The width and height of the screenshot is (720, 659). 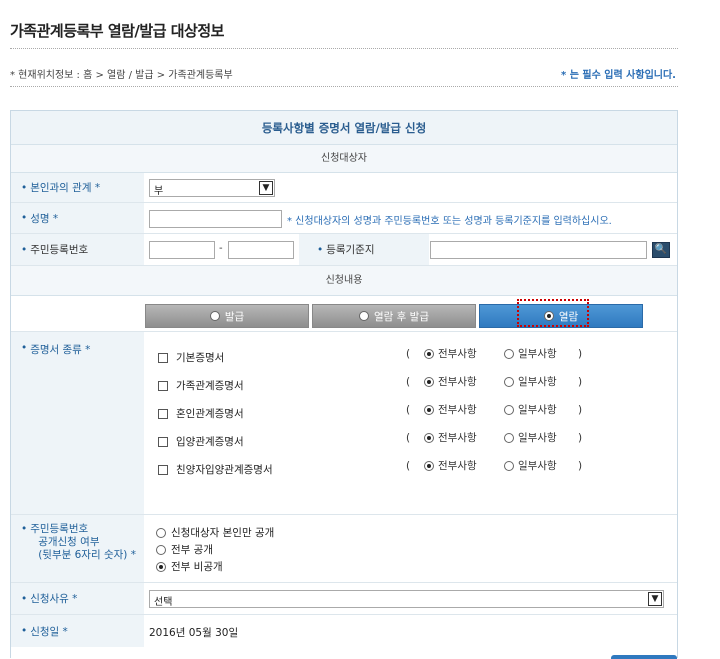 I want to click on reason-select: 선택 ▼, so click(x=406, y=599).